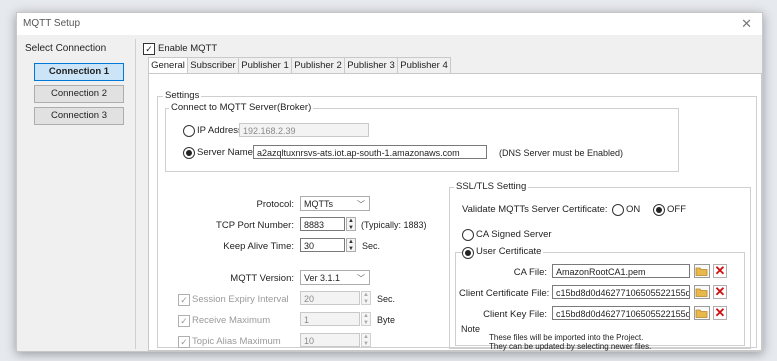 This screenshot has height=361, width=777. Describe the element at coordinates (351, 245) in the screenshot. I see `keep-alive-stepper: ▲ ▼` at that location.